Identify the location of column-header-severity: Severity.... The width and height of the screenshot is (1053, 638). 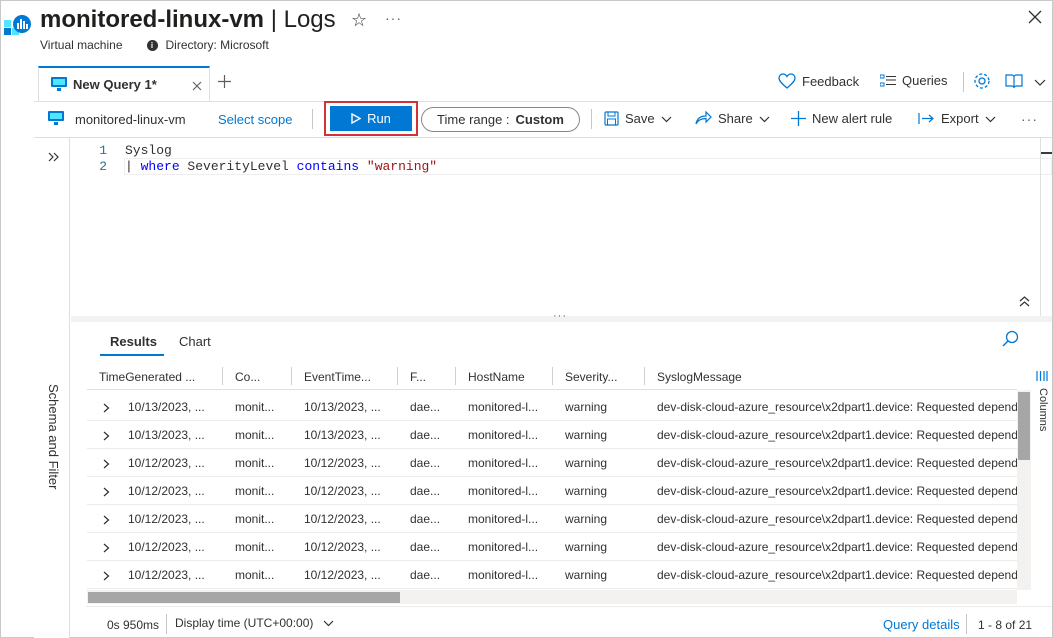
(591, 377).